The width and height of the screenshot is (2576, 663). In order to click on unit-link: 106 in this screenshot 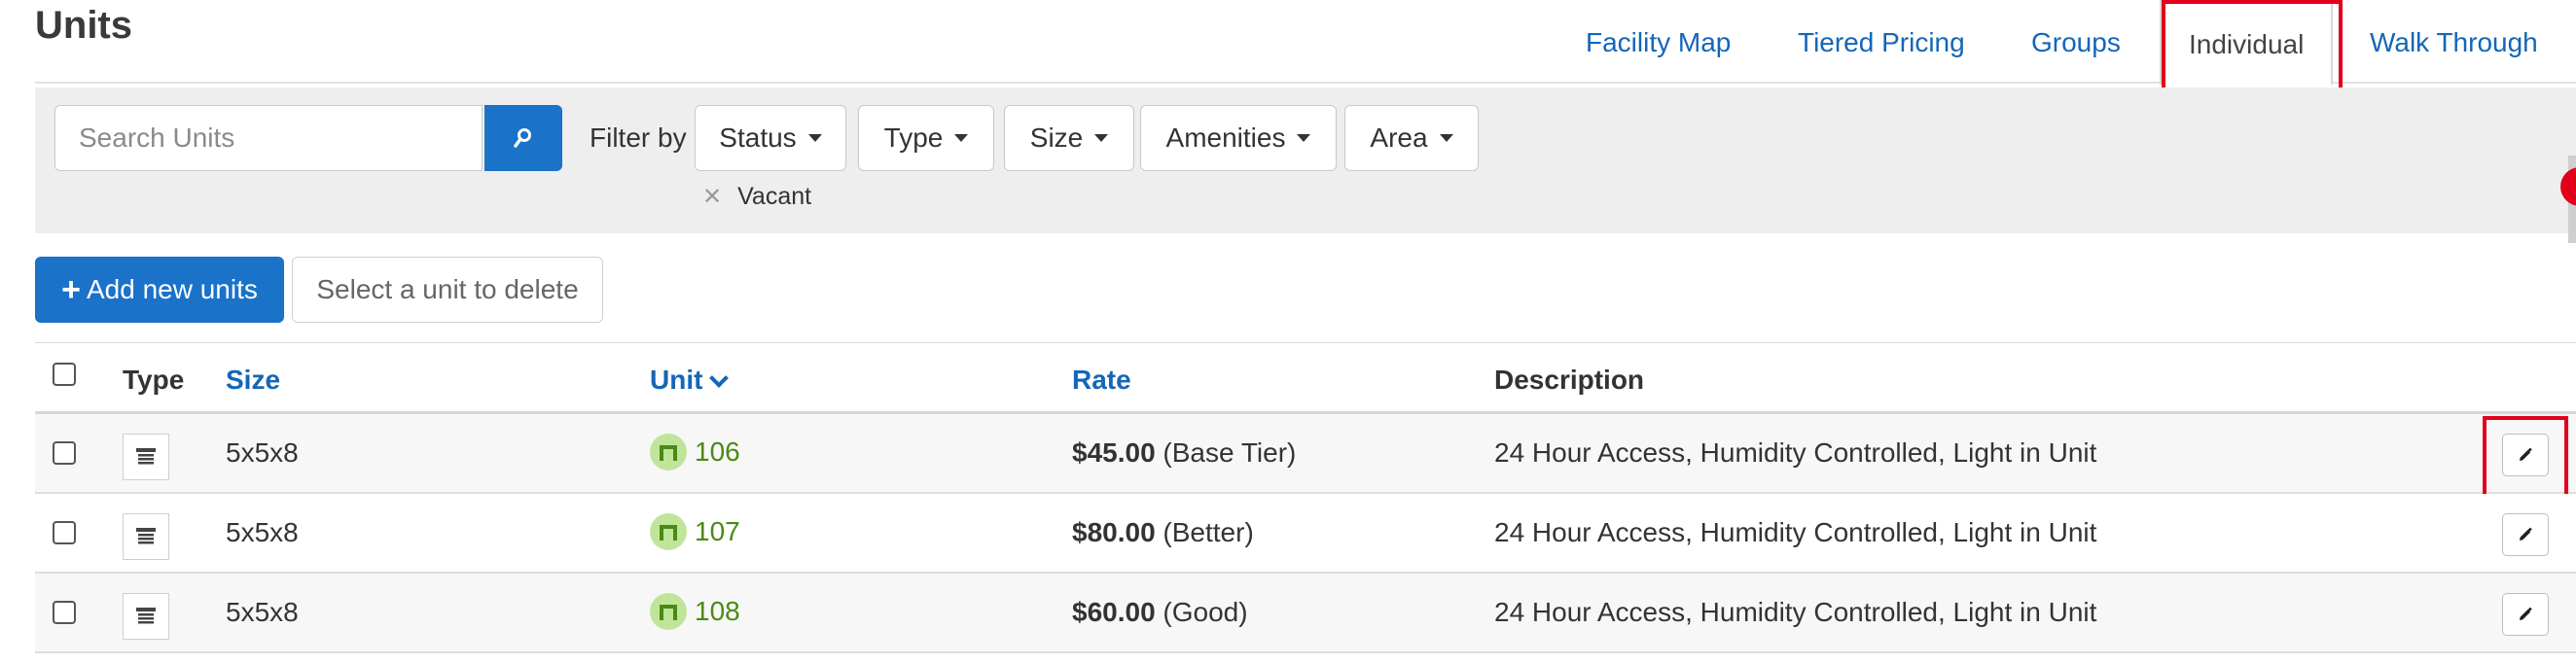, I will do `click(695, 452)`.